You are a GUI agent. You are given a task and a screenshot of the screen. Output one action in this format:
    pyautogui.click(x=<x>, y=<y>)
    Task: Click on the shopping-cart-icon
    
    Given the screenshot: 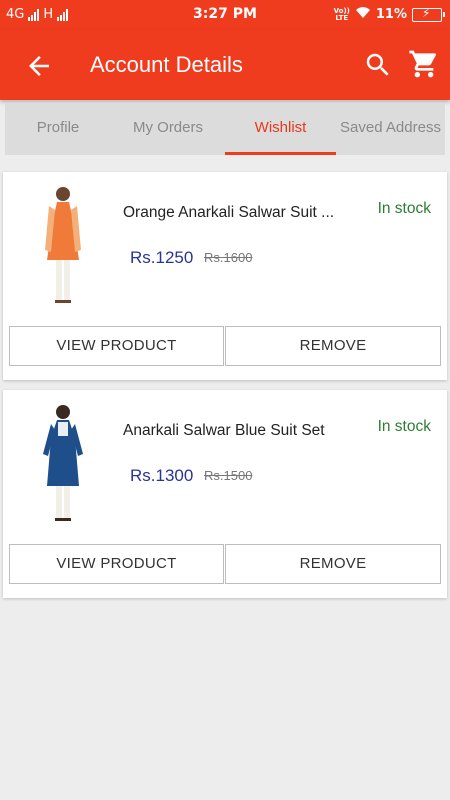 What is the action you would take?
    pyautogui.click(x=424, y=64)
    